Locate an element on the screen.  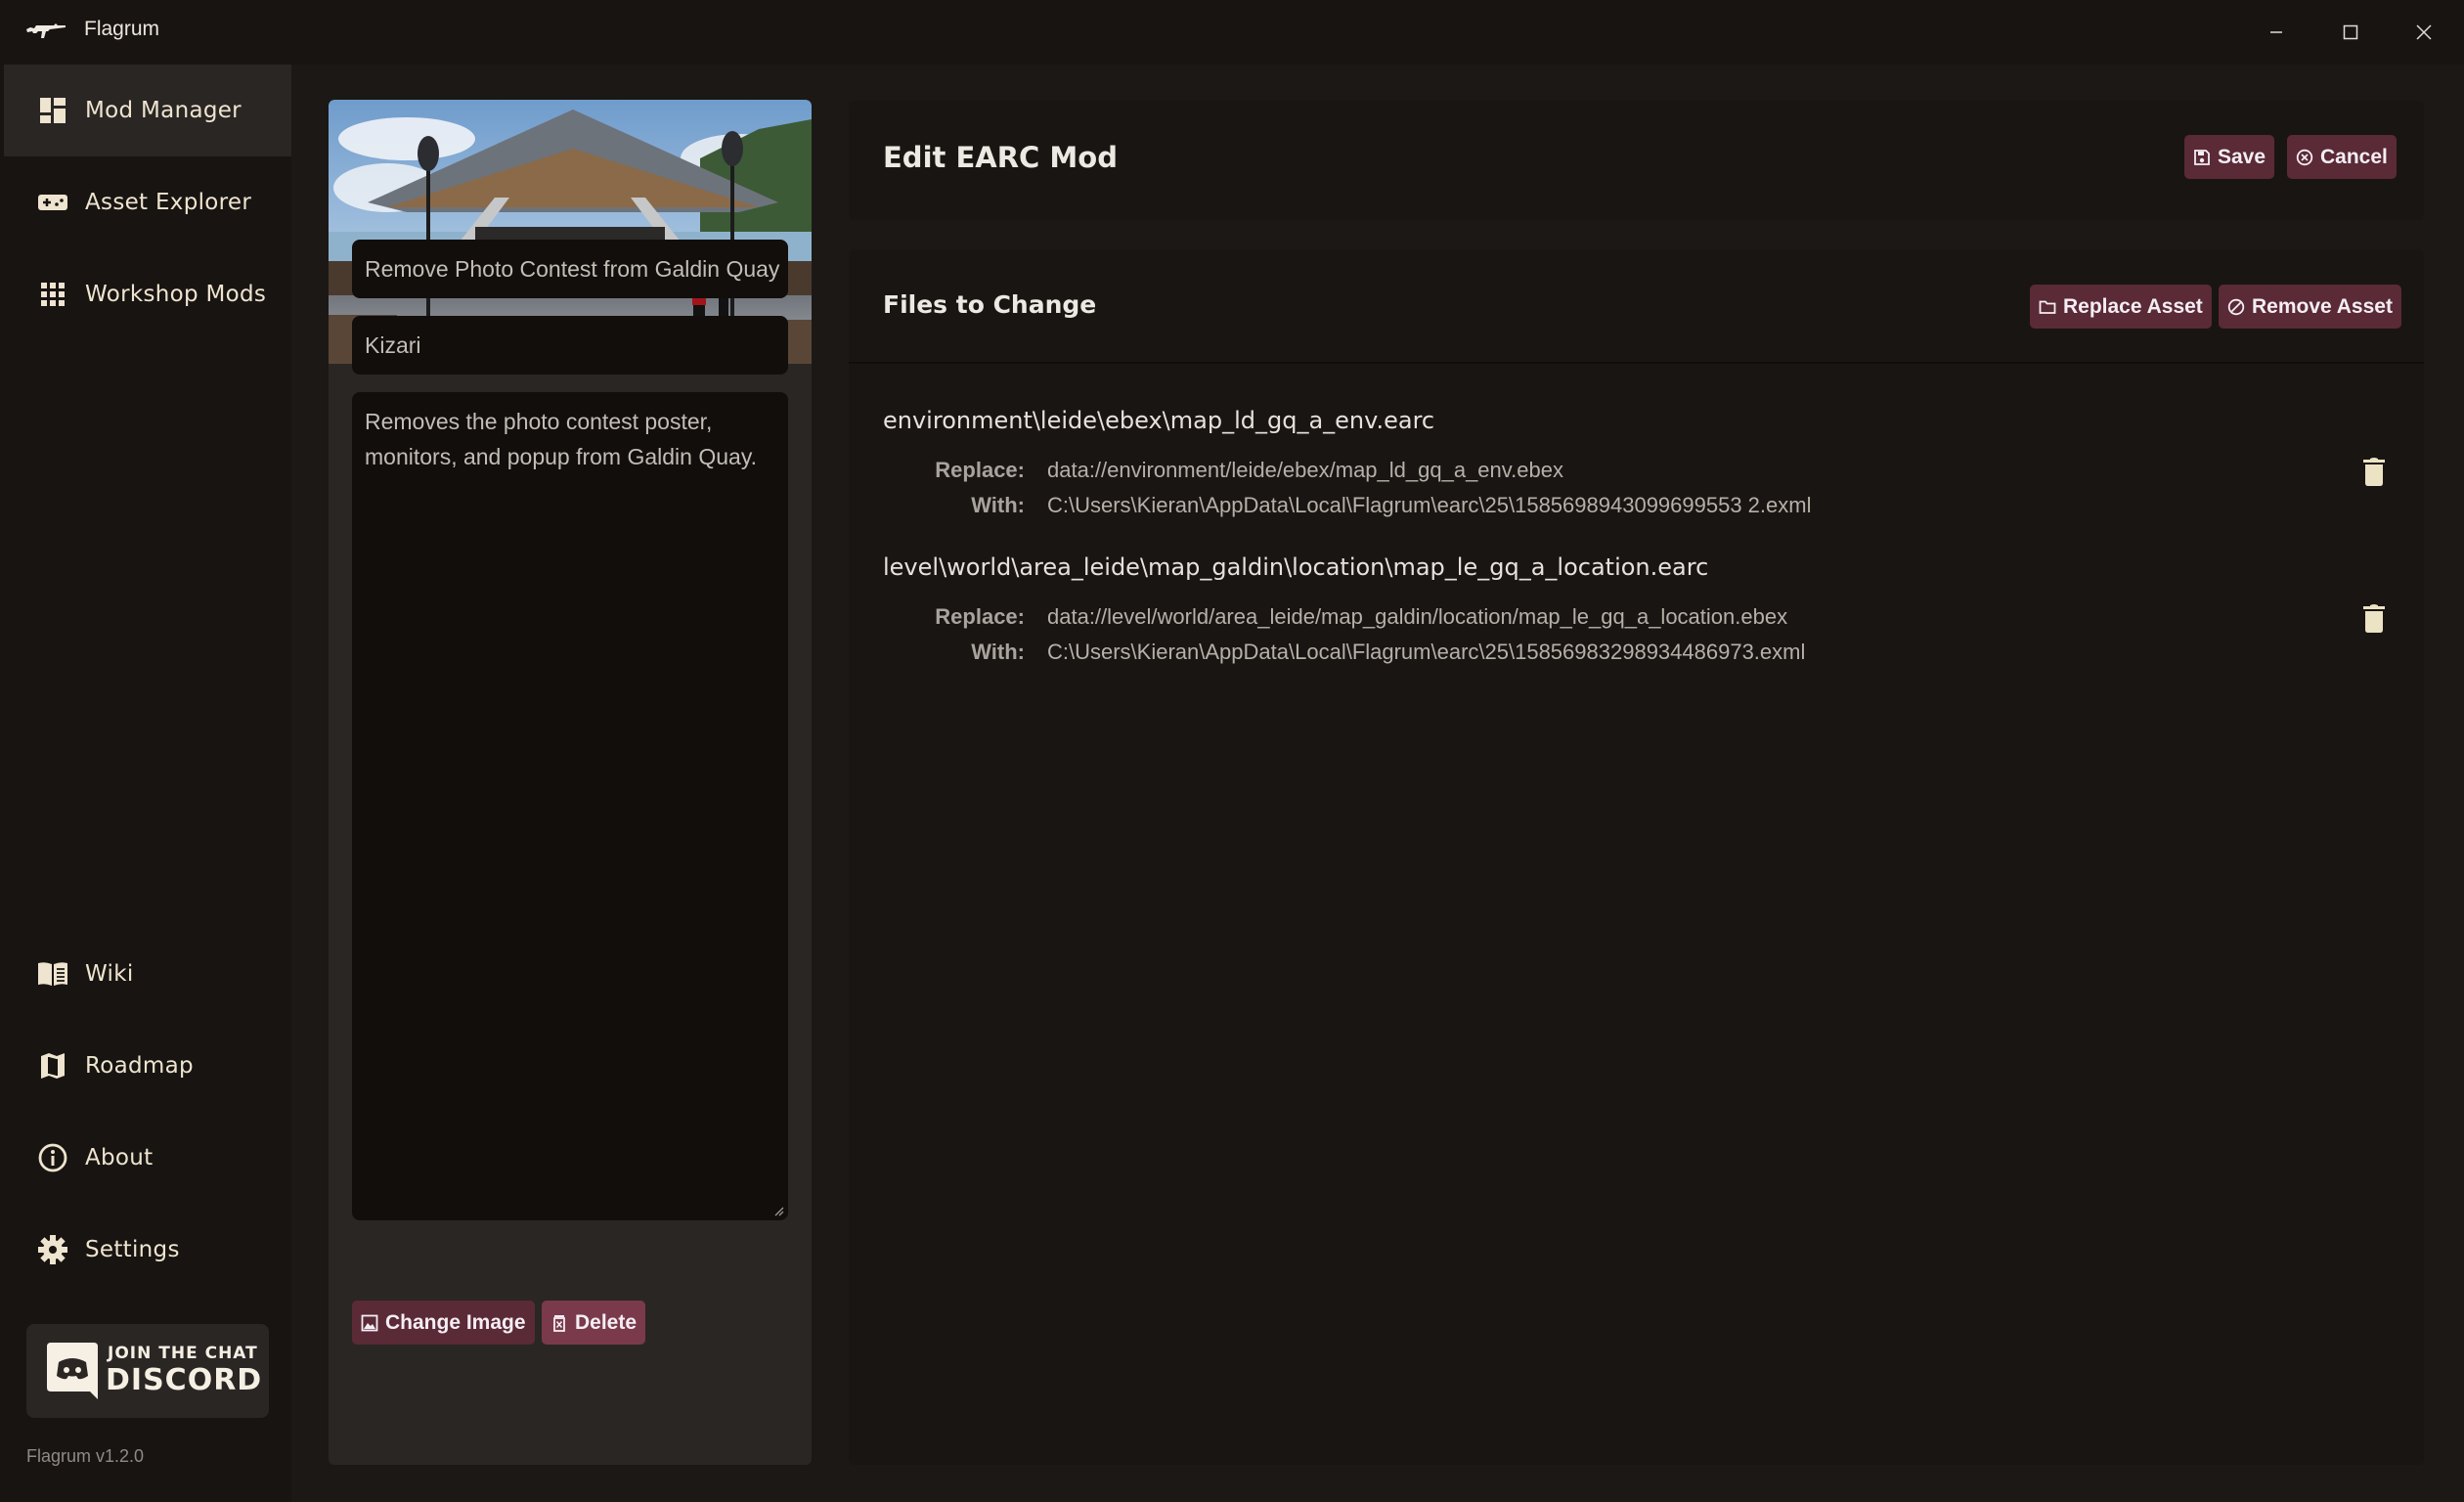
rifle-icon is located at coordinates (46, 31).